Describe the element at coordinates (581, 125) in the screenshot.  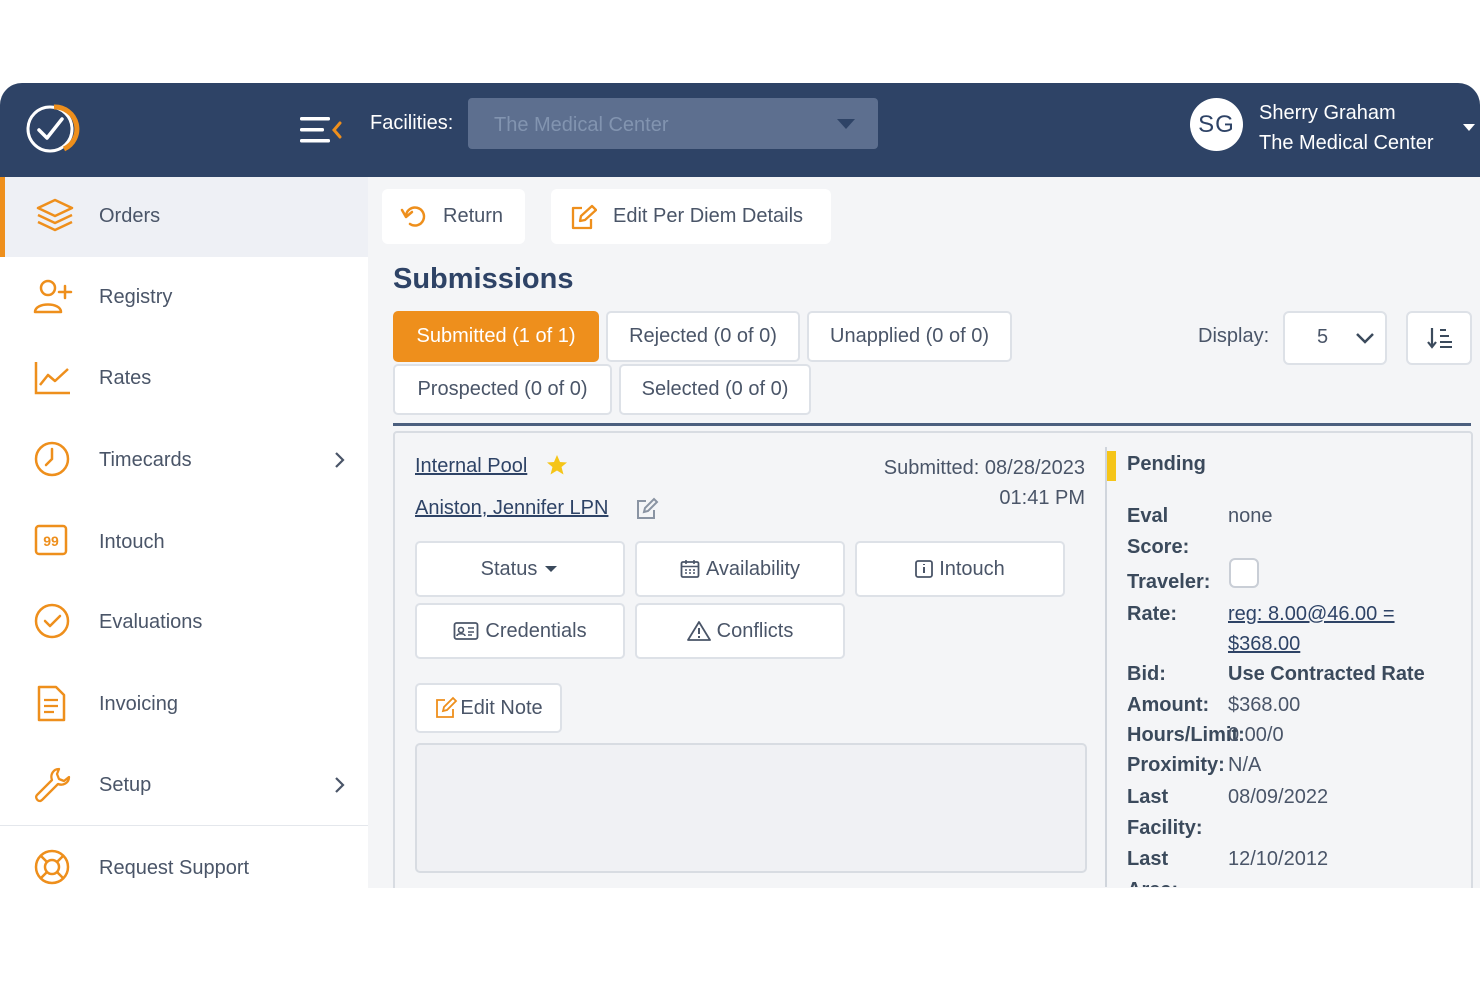
I see `facility-select-value: The Medical Center` at that location.